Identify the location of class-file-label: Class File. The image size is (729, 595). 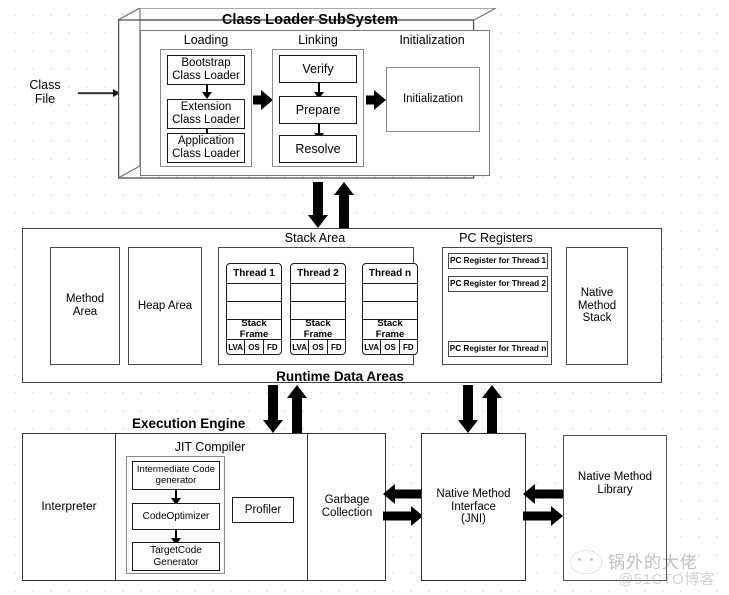
(45, 92).